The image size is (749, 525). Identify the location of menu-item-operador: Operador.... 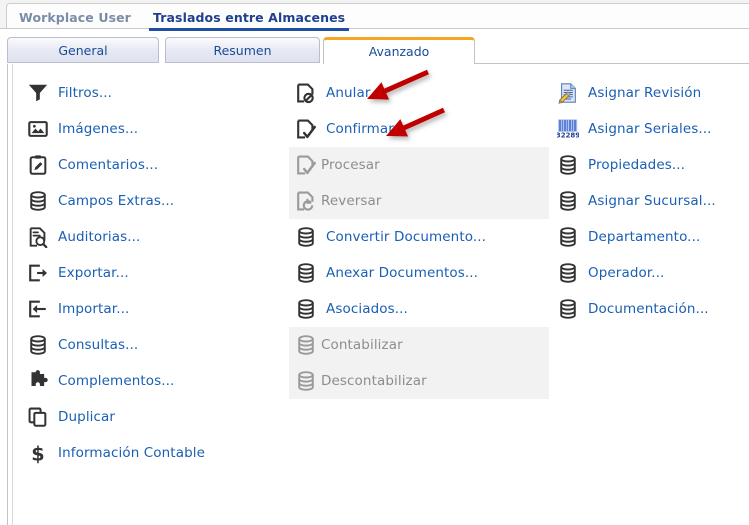
(650, 273).